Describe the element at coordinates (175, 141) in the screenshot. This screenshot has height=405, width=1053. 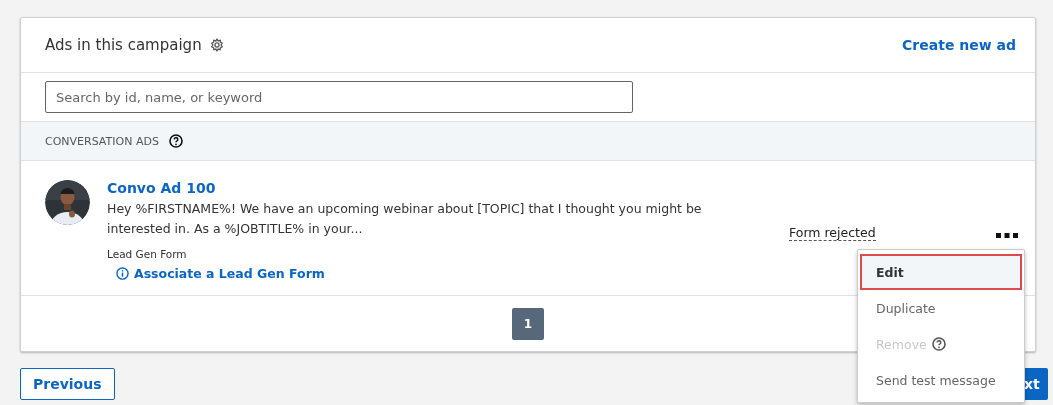
I see `help-icon` at that location.